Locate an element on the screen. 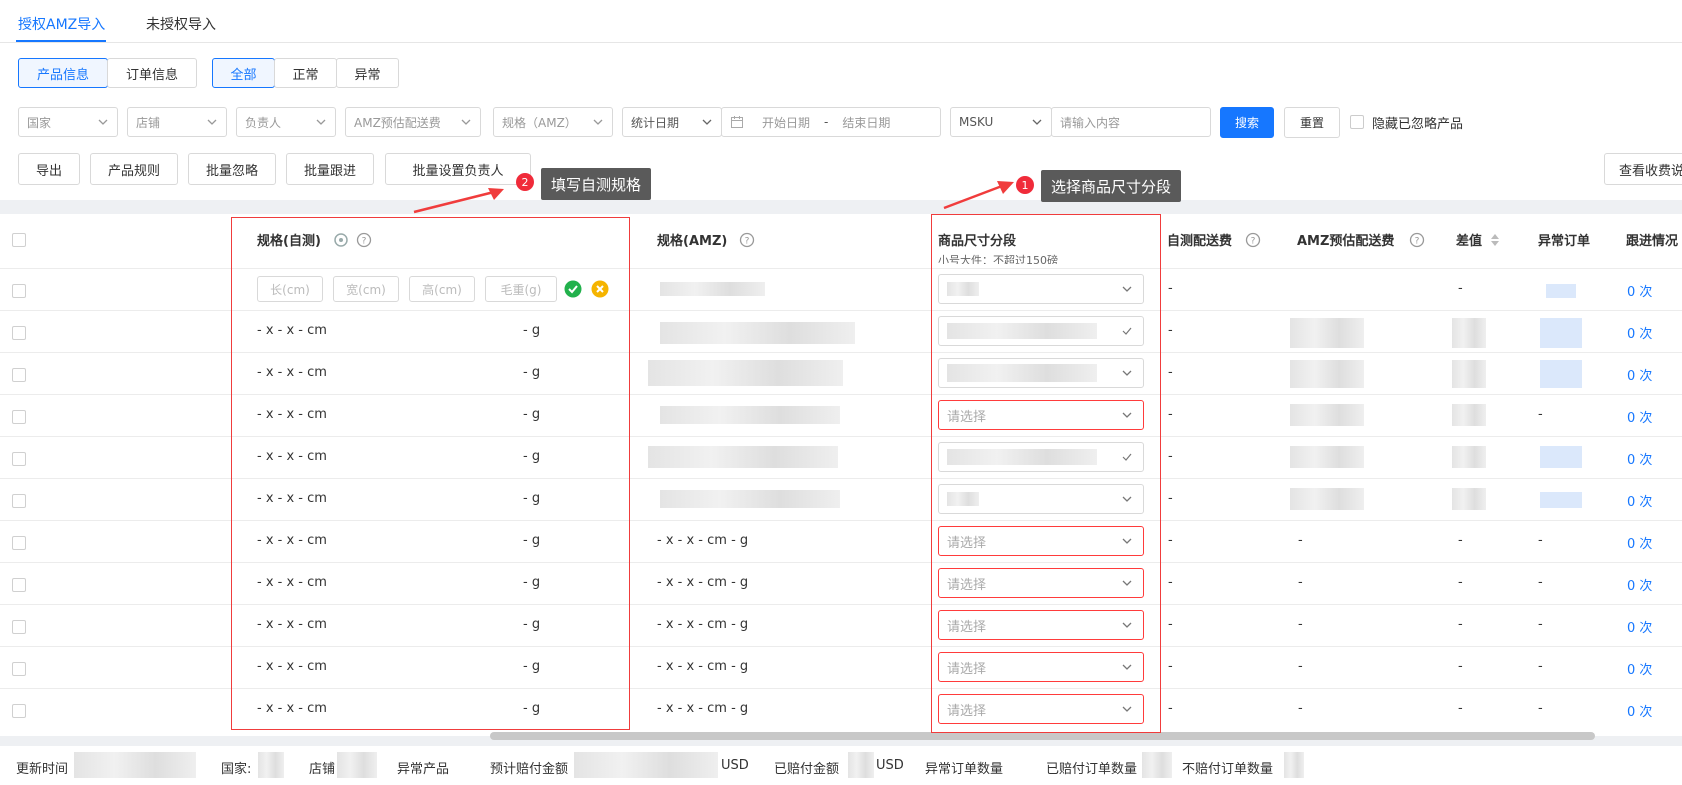 This screenshot has height=785, width=1682. batch-ignore-button: 批量忽略 is located at coordinates (232, 169).